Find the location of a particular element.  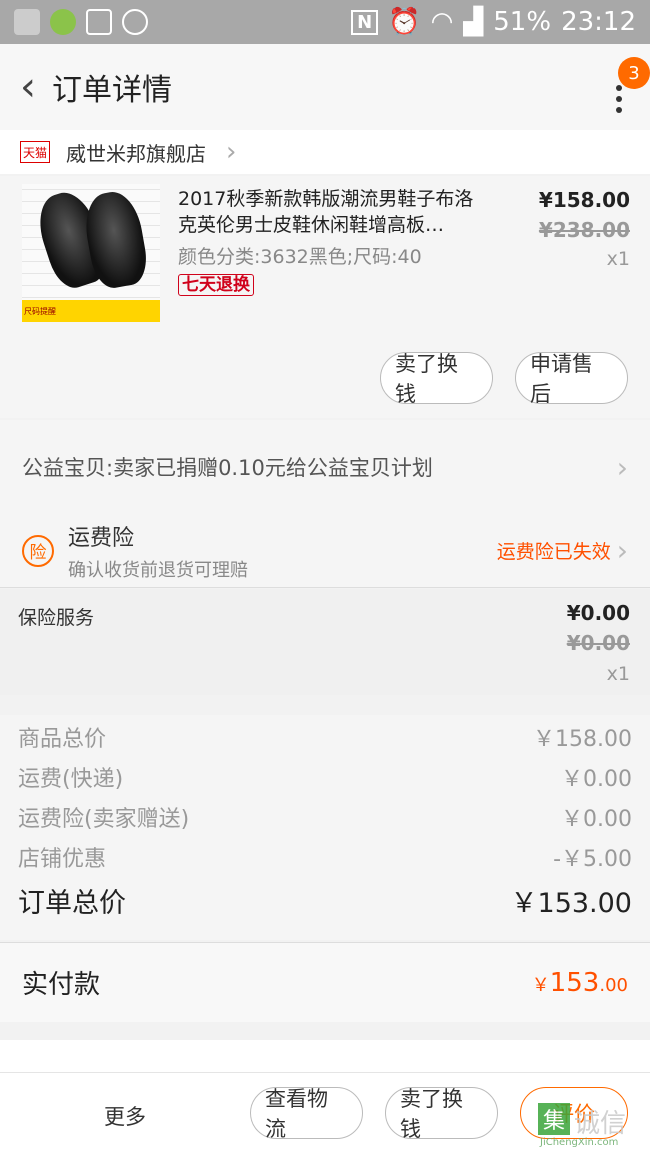

signal-icon: ▟ is located at coordinates (473, 22).